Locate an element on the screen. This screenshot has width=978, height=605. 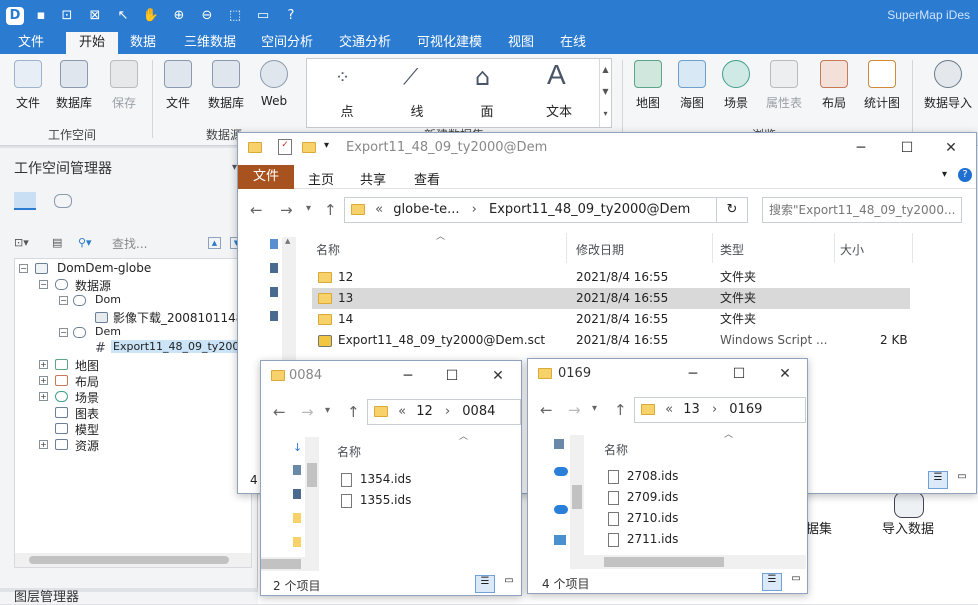
address-bar: « 12 › 0084 is located at coordinates (444, 412).